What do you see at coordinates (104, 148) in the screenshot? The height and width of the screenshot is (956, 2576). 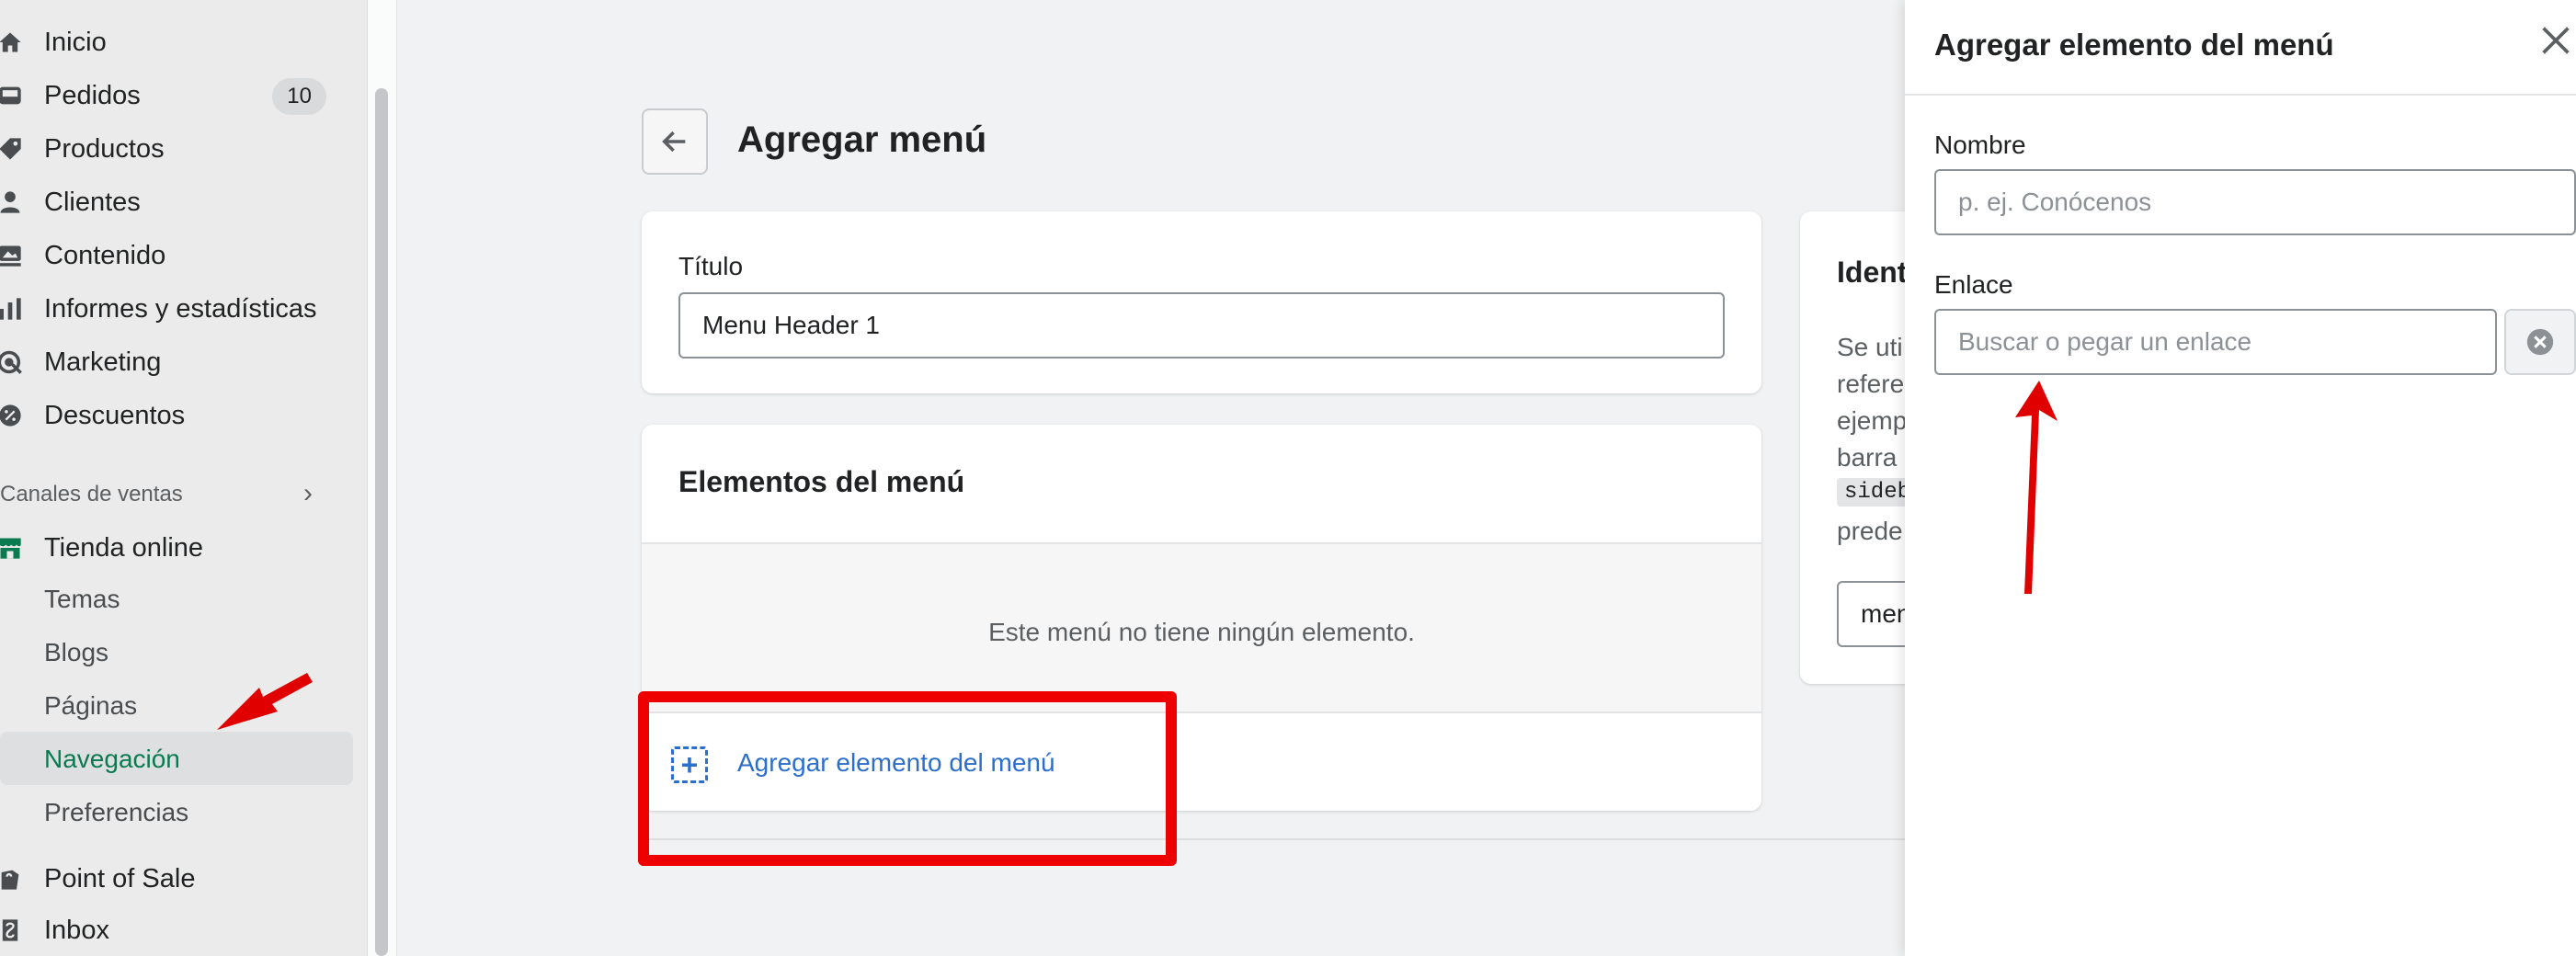 I see `sidebar-item-label: Productos` at bounding box center [104, 148].